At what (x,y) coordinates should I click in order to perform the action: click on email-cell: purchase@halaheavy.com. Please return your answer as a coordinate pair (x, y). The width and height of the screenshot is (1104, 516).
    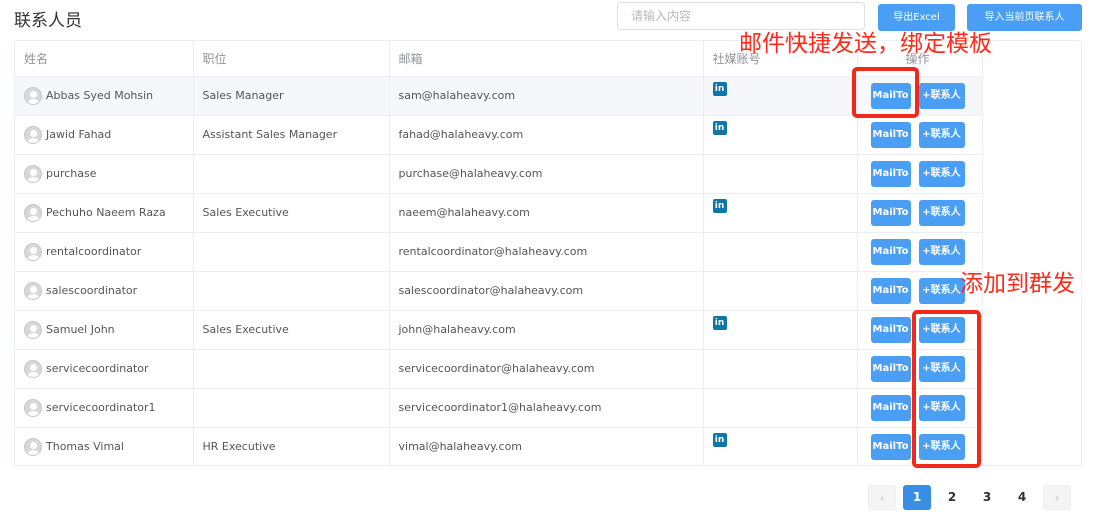
    Looking at the image, I should click on (546, 174).